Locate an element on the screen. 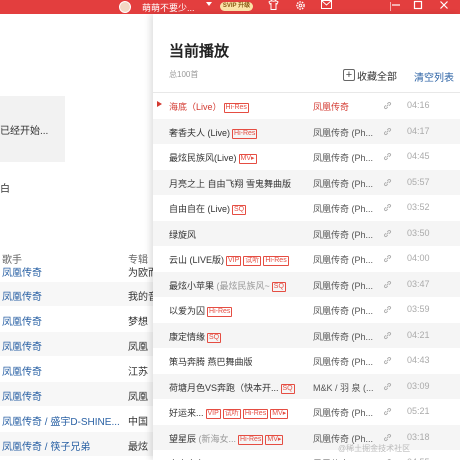 Image resolution: width=460 pixels, height=460 pixels. song-title: 最炫小苹果 (最炫民族风~ SQ is located at coordinates (239, 285).